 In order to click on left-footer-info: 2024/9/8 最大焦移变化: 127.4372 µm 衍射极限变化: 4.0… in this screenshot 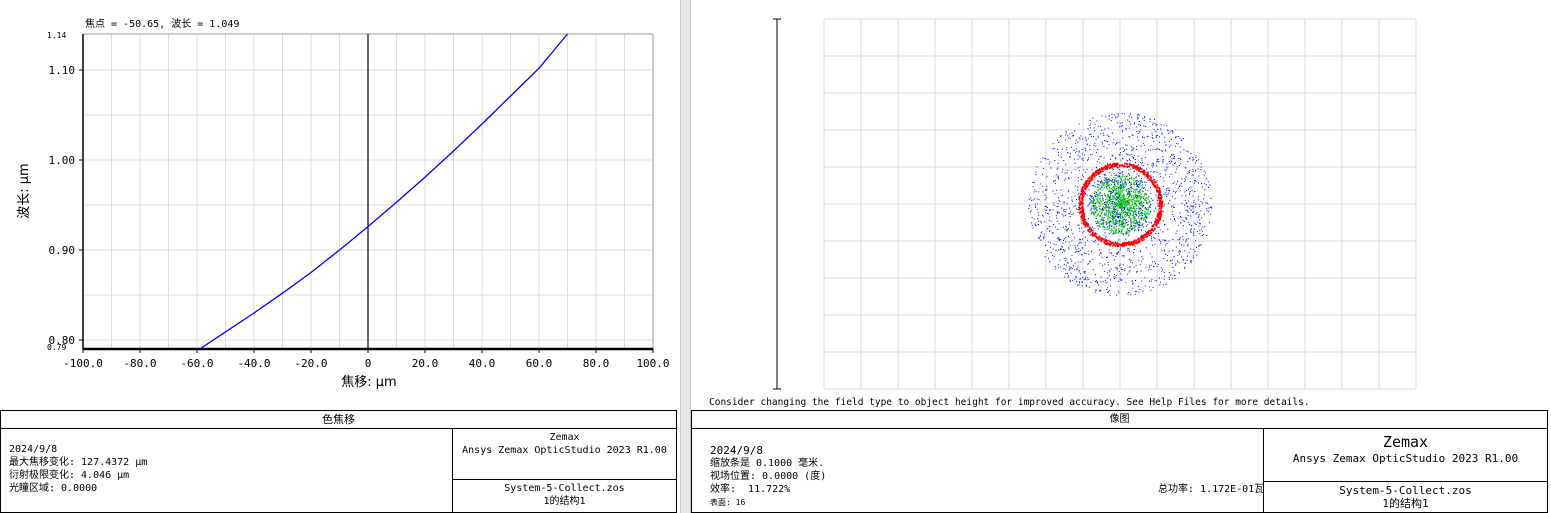, I will do `click(227, 470)`.